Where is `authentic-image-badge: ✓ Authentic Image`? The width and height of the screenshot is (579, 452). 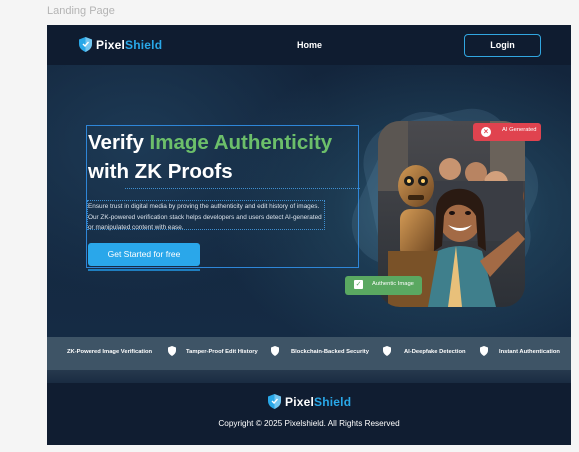 authentic-image-badge: ✓ Authentic Image is located at coordinates (383, 285).